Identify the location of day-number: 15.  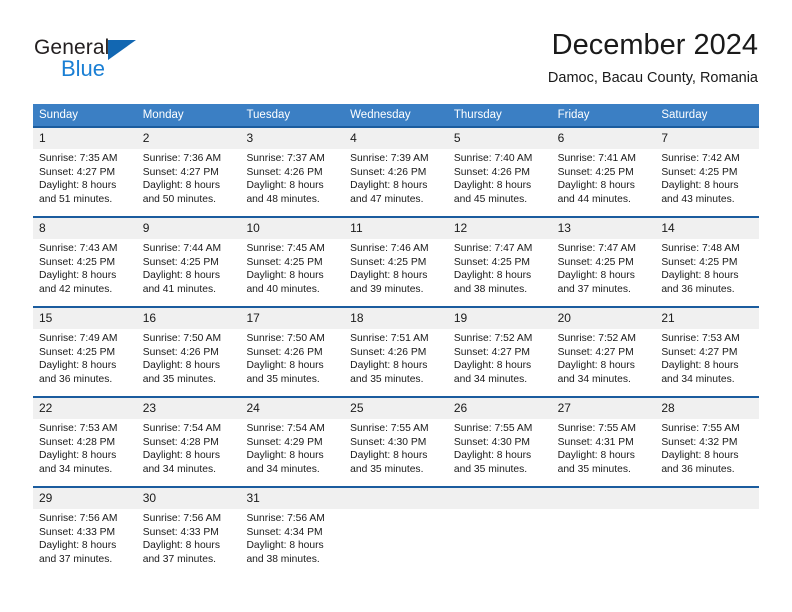
(85, 318).